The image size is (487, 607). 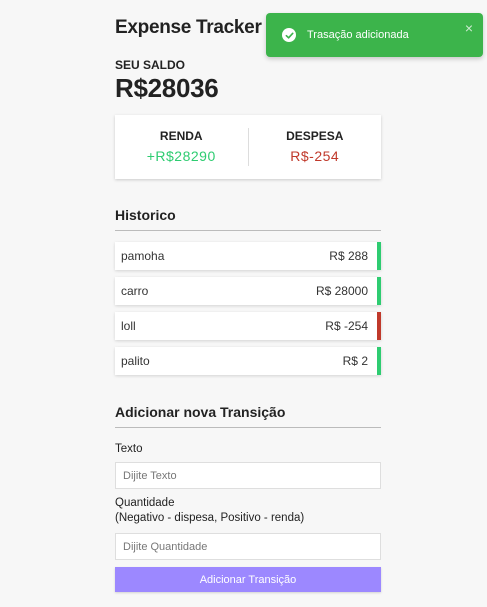 I want to click on app-title: Expense Tracker, so click(x=188, y=27).